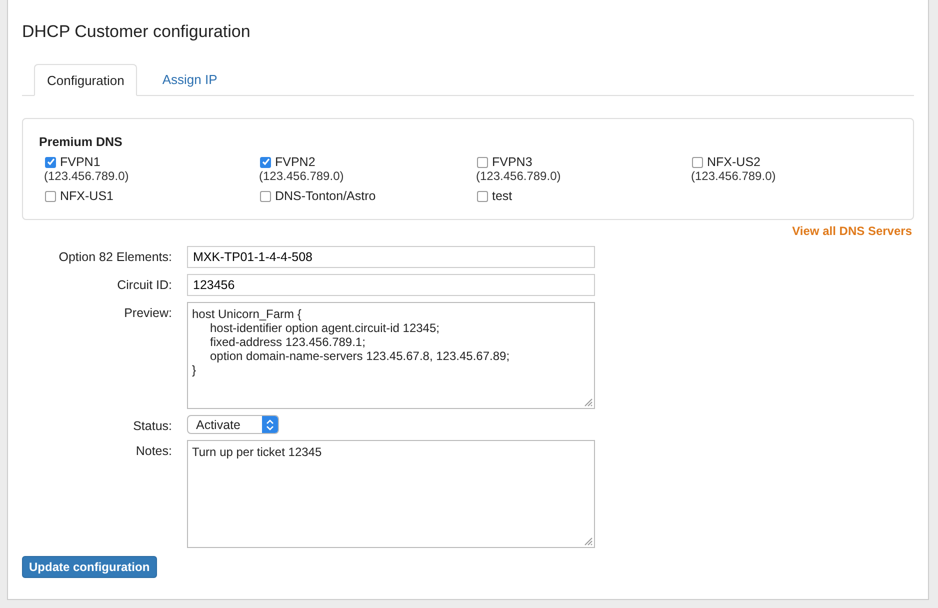 The image size is (938, 608). What do you see at coordinates (325, 196) in the screenshot?
I see `server-name: DNS-Tonton/Astro` at bounding box center [325, 196].